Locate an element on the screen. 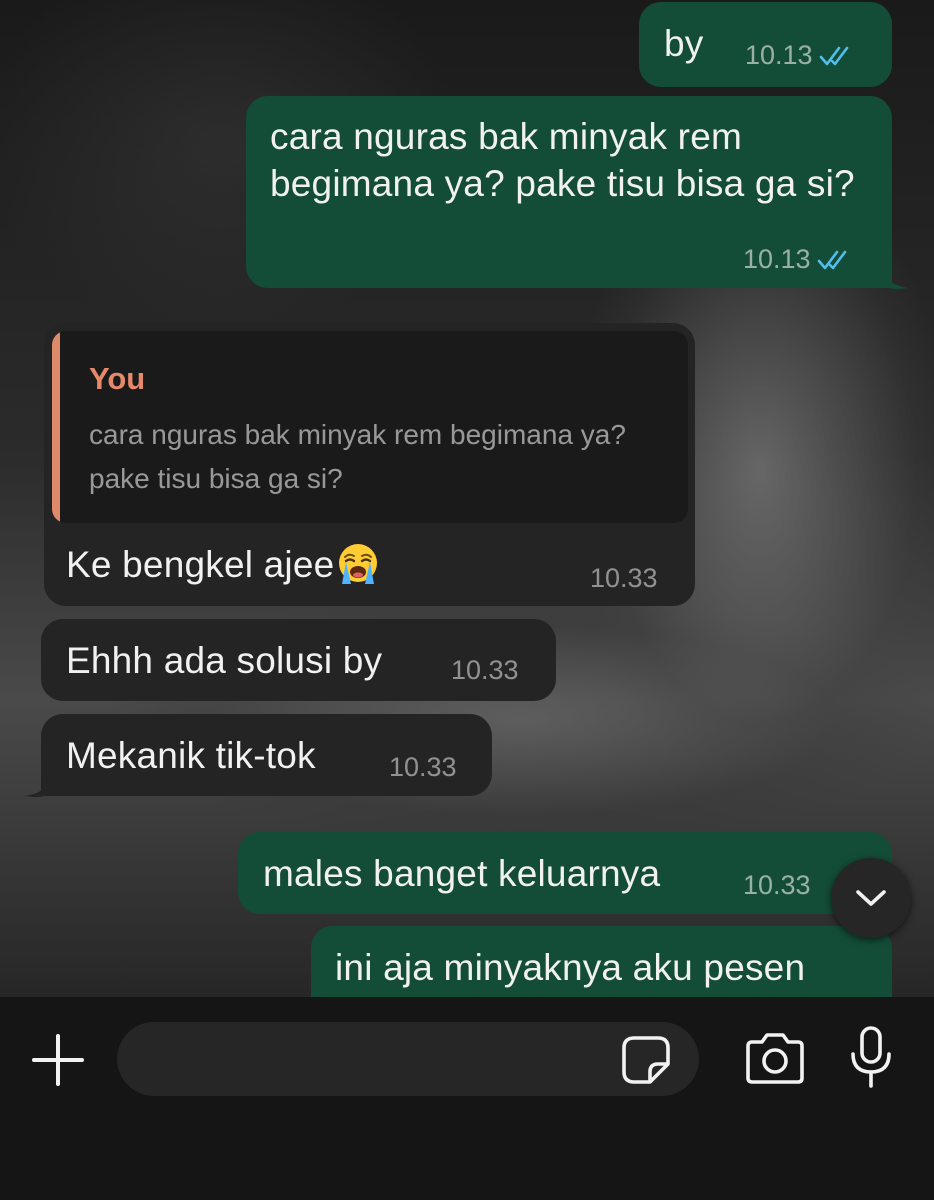 The image size is (934, 1200). message-input is located at coordinates (378, 1059).